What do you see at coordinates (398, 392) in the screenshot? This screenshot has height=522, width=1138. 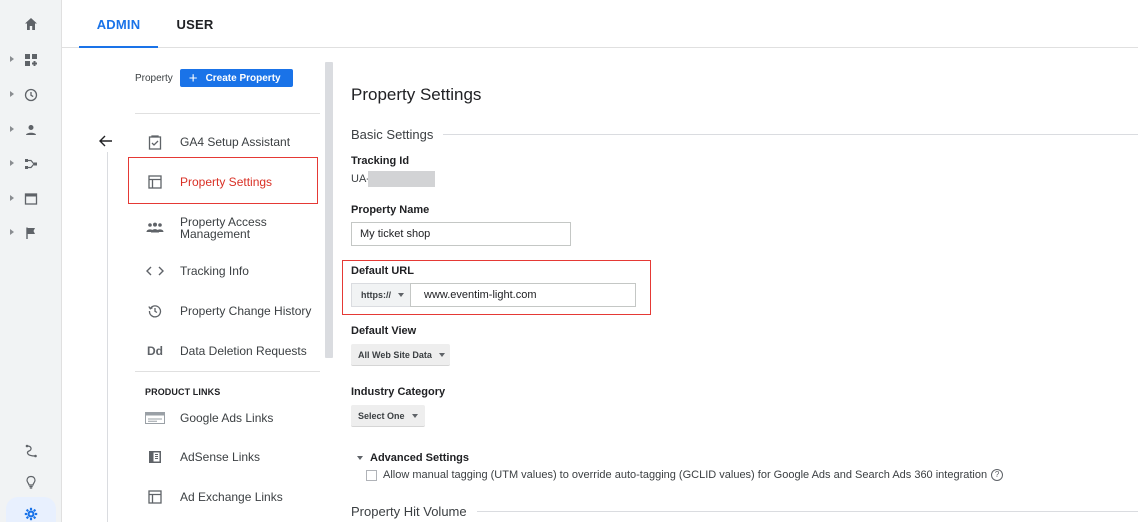 I see `industry-category-label: Industry Category` at bounding box center [398, 392].